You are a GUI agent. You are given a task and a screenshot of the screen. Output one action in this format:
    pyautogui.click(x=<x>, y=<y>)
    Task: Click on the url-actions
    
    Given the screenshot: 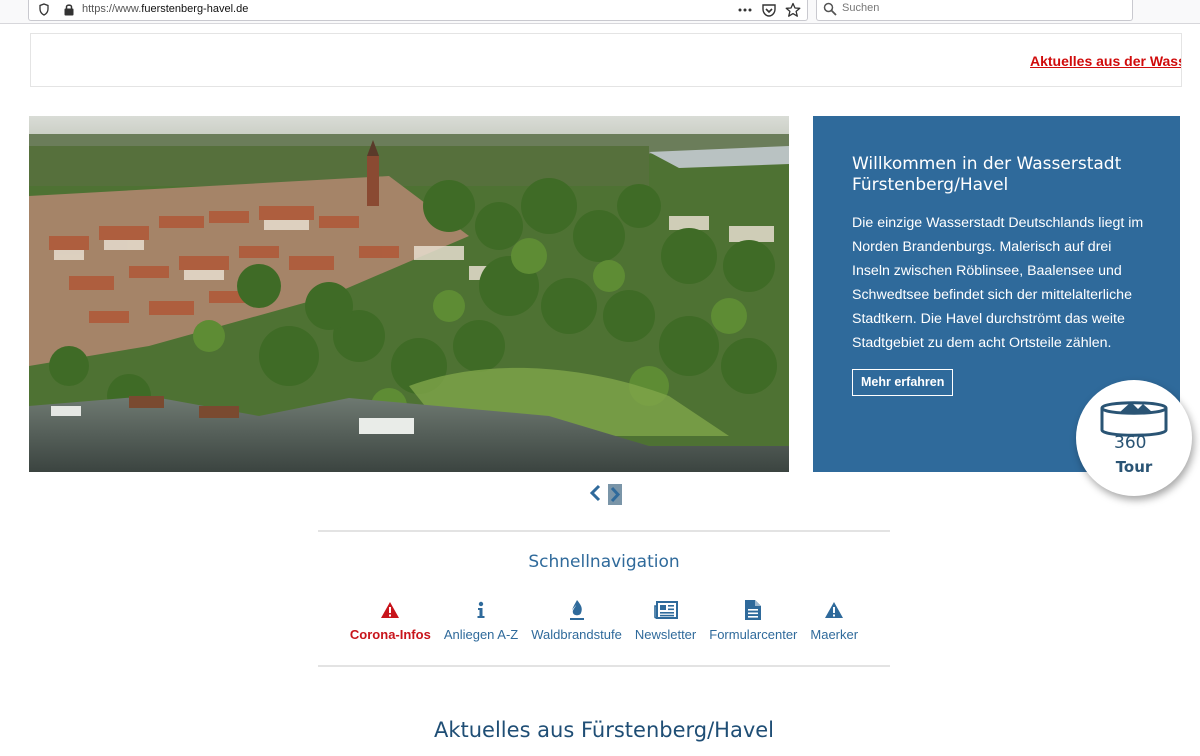 What is the action you would take?
    pyautogui.click(x=769, y=10)
    